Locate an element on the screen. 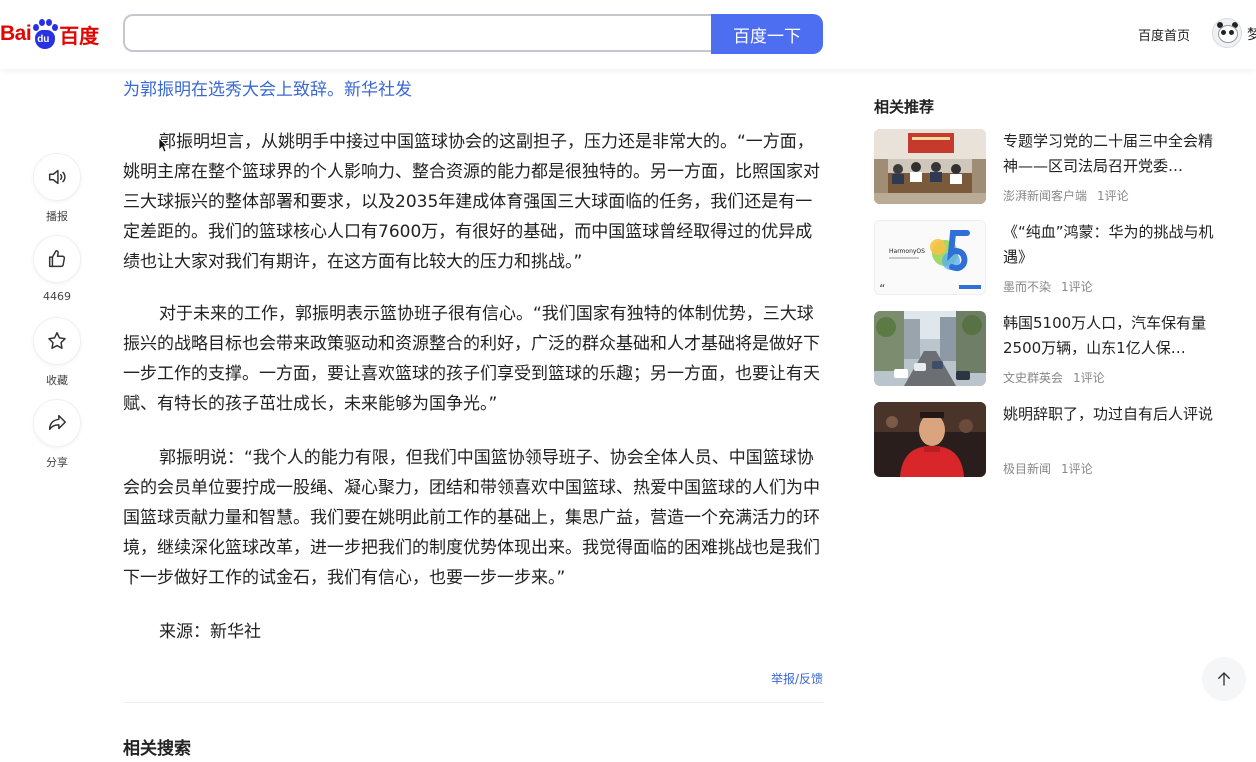 This screenshot has height=762, width=1256. recommend-title: 《“纯血”鸿蒙：华为的挑战与机遇》 is located at coordinates (1110, 245).